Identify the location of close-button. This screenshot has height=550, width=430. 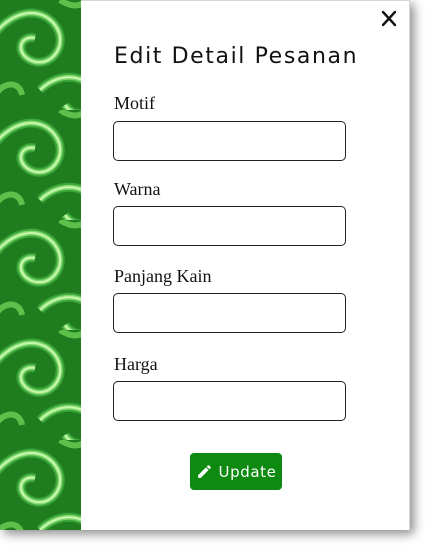
(389, 19).